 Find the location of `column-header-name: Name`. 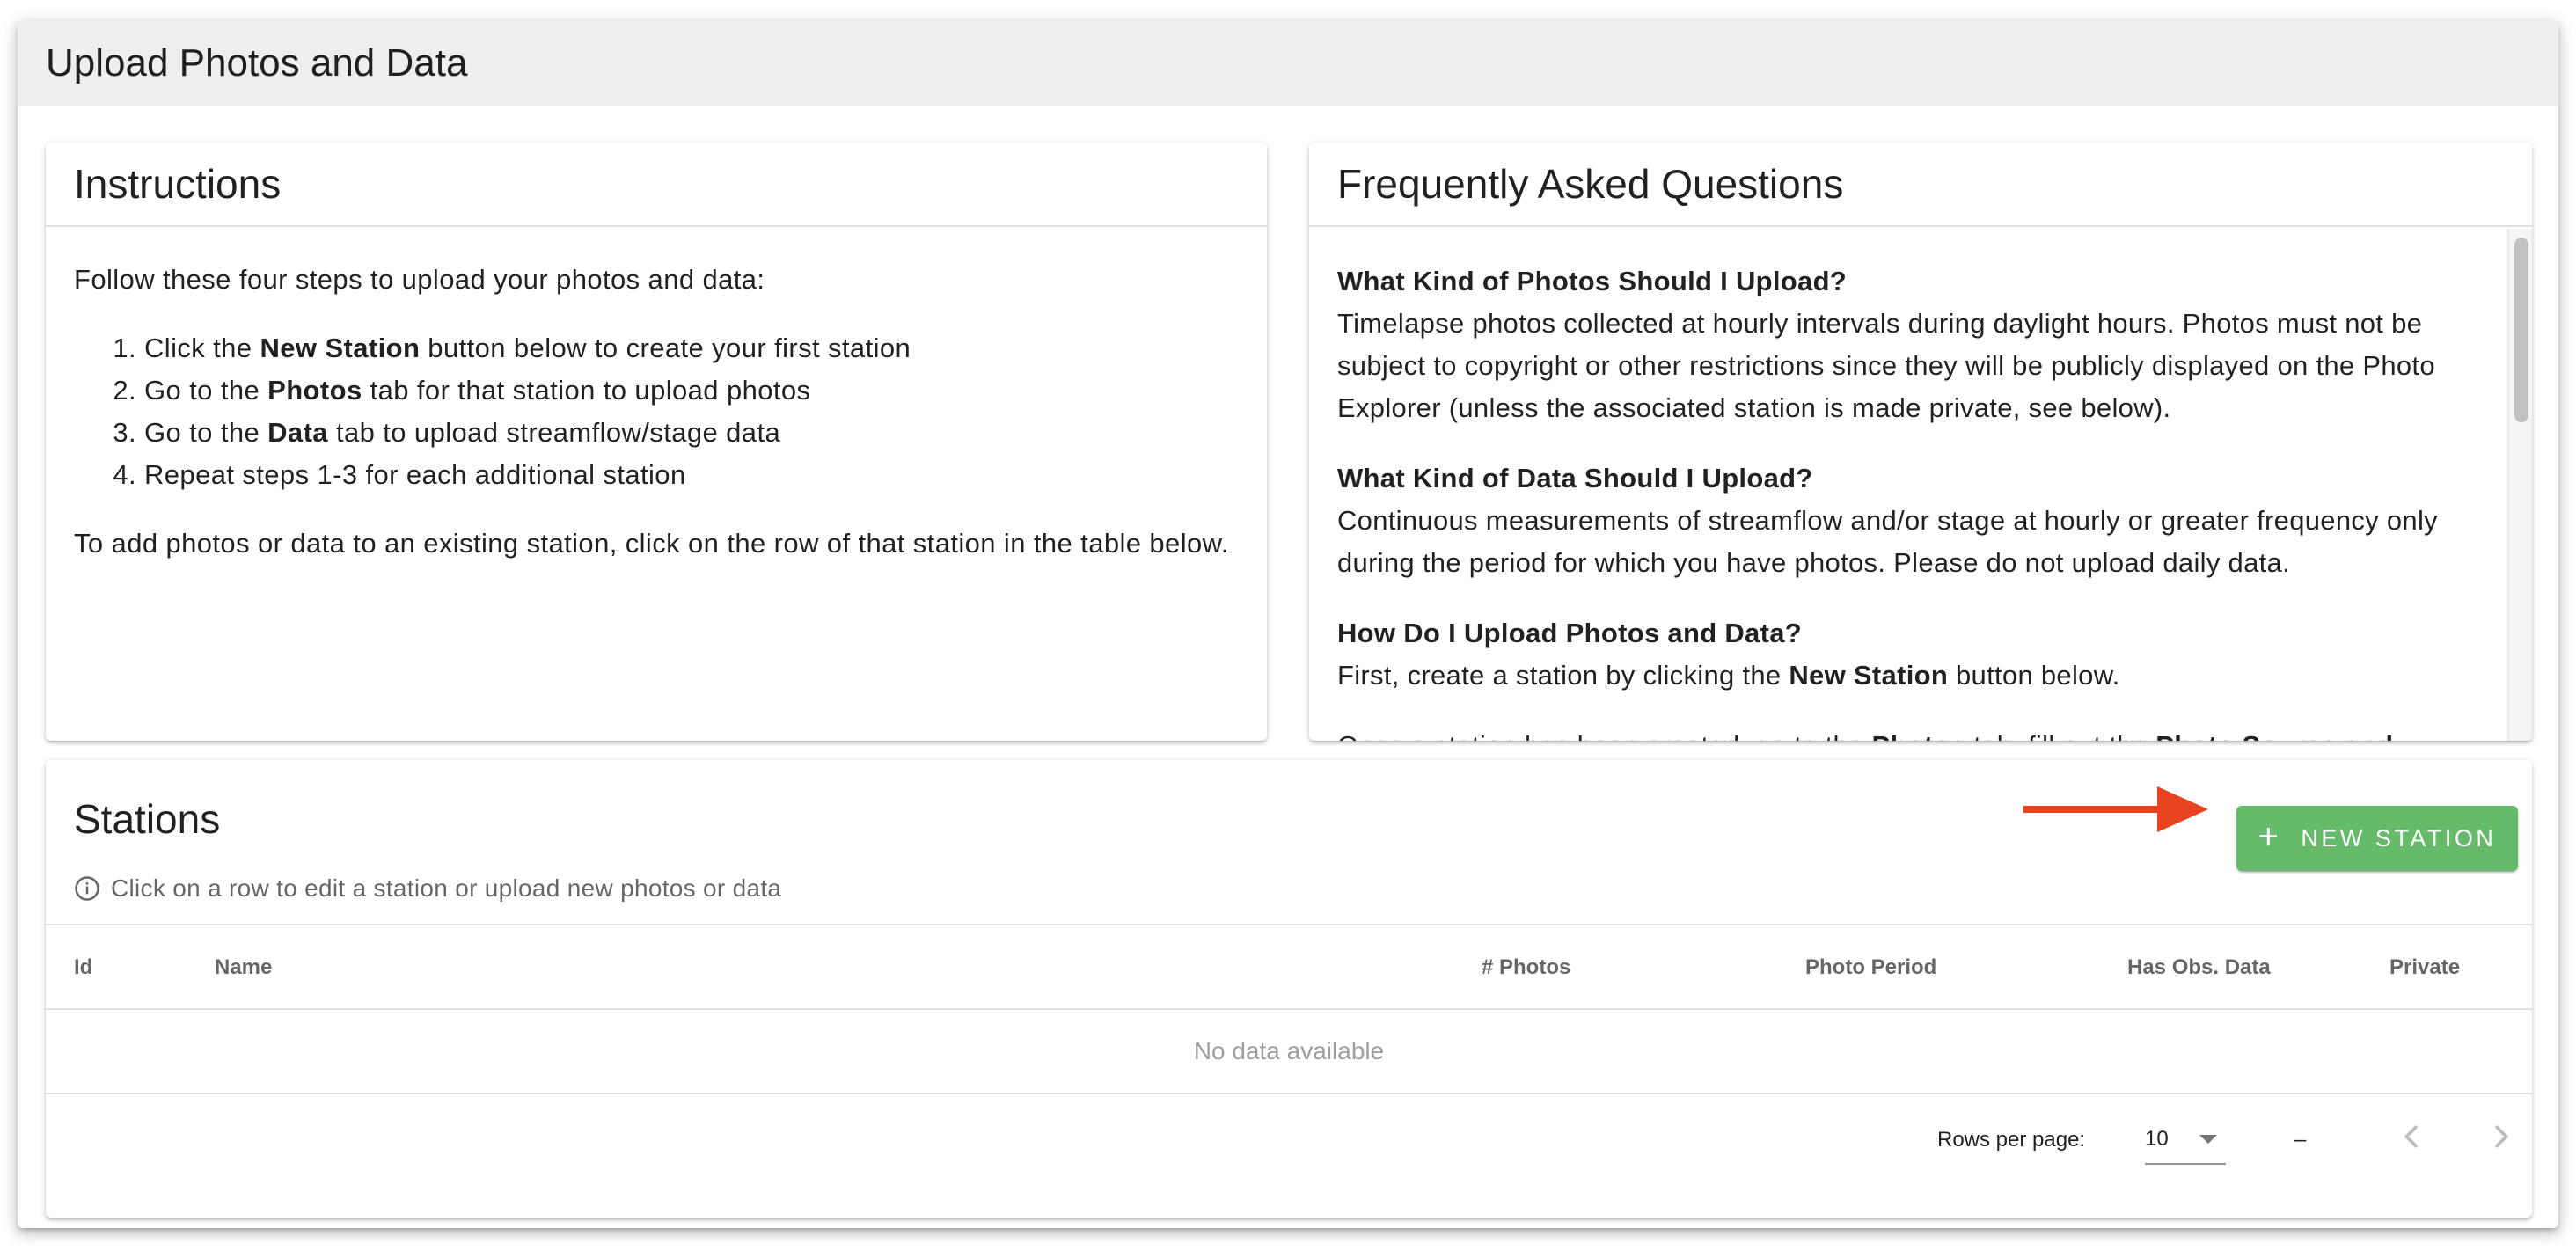

column-header-name: Name is located at coordinates (243, 968).